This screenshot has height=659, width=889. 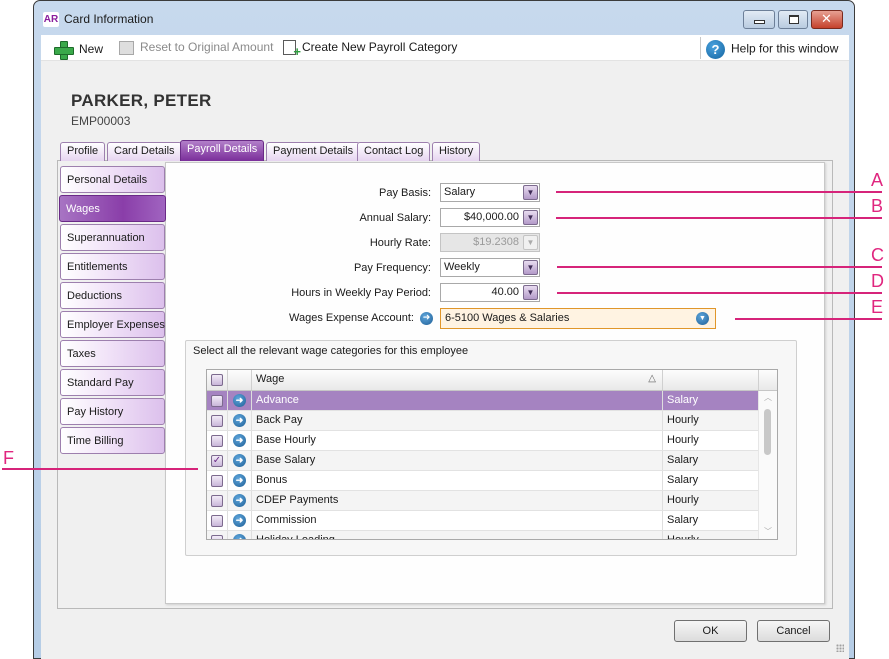 What do you see at coordinates (112, 266) in the screenshot?
I see `subnav-entitlements: Entitlements` at bounding box center [112, 266].